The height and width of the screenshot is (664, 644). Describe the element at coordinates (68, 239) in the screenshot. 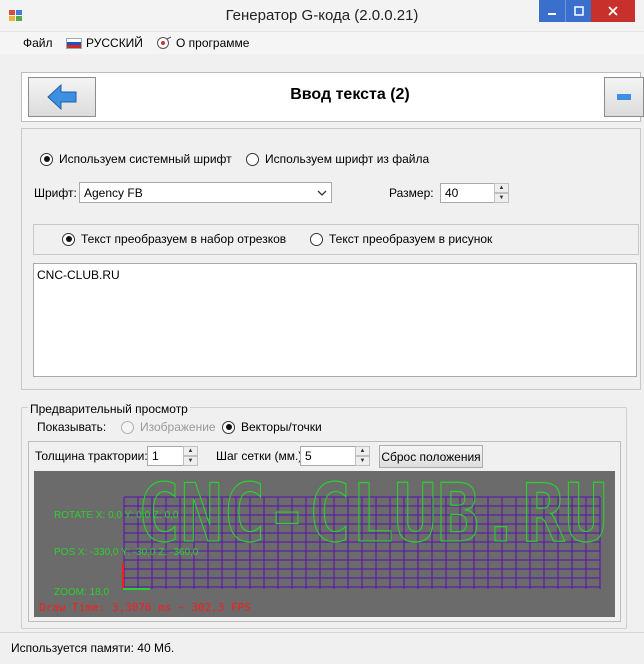

I see `segments-radio` at that location.